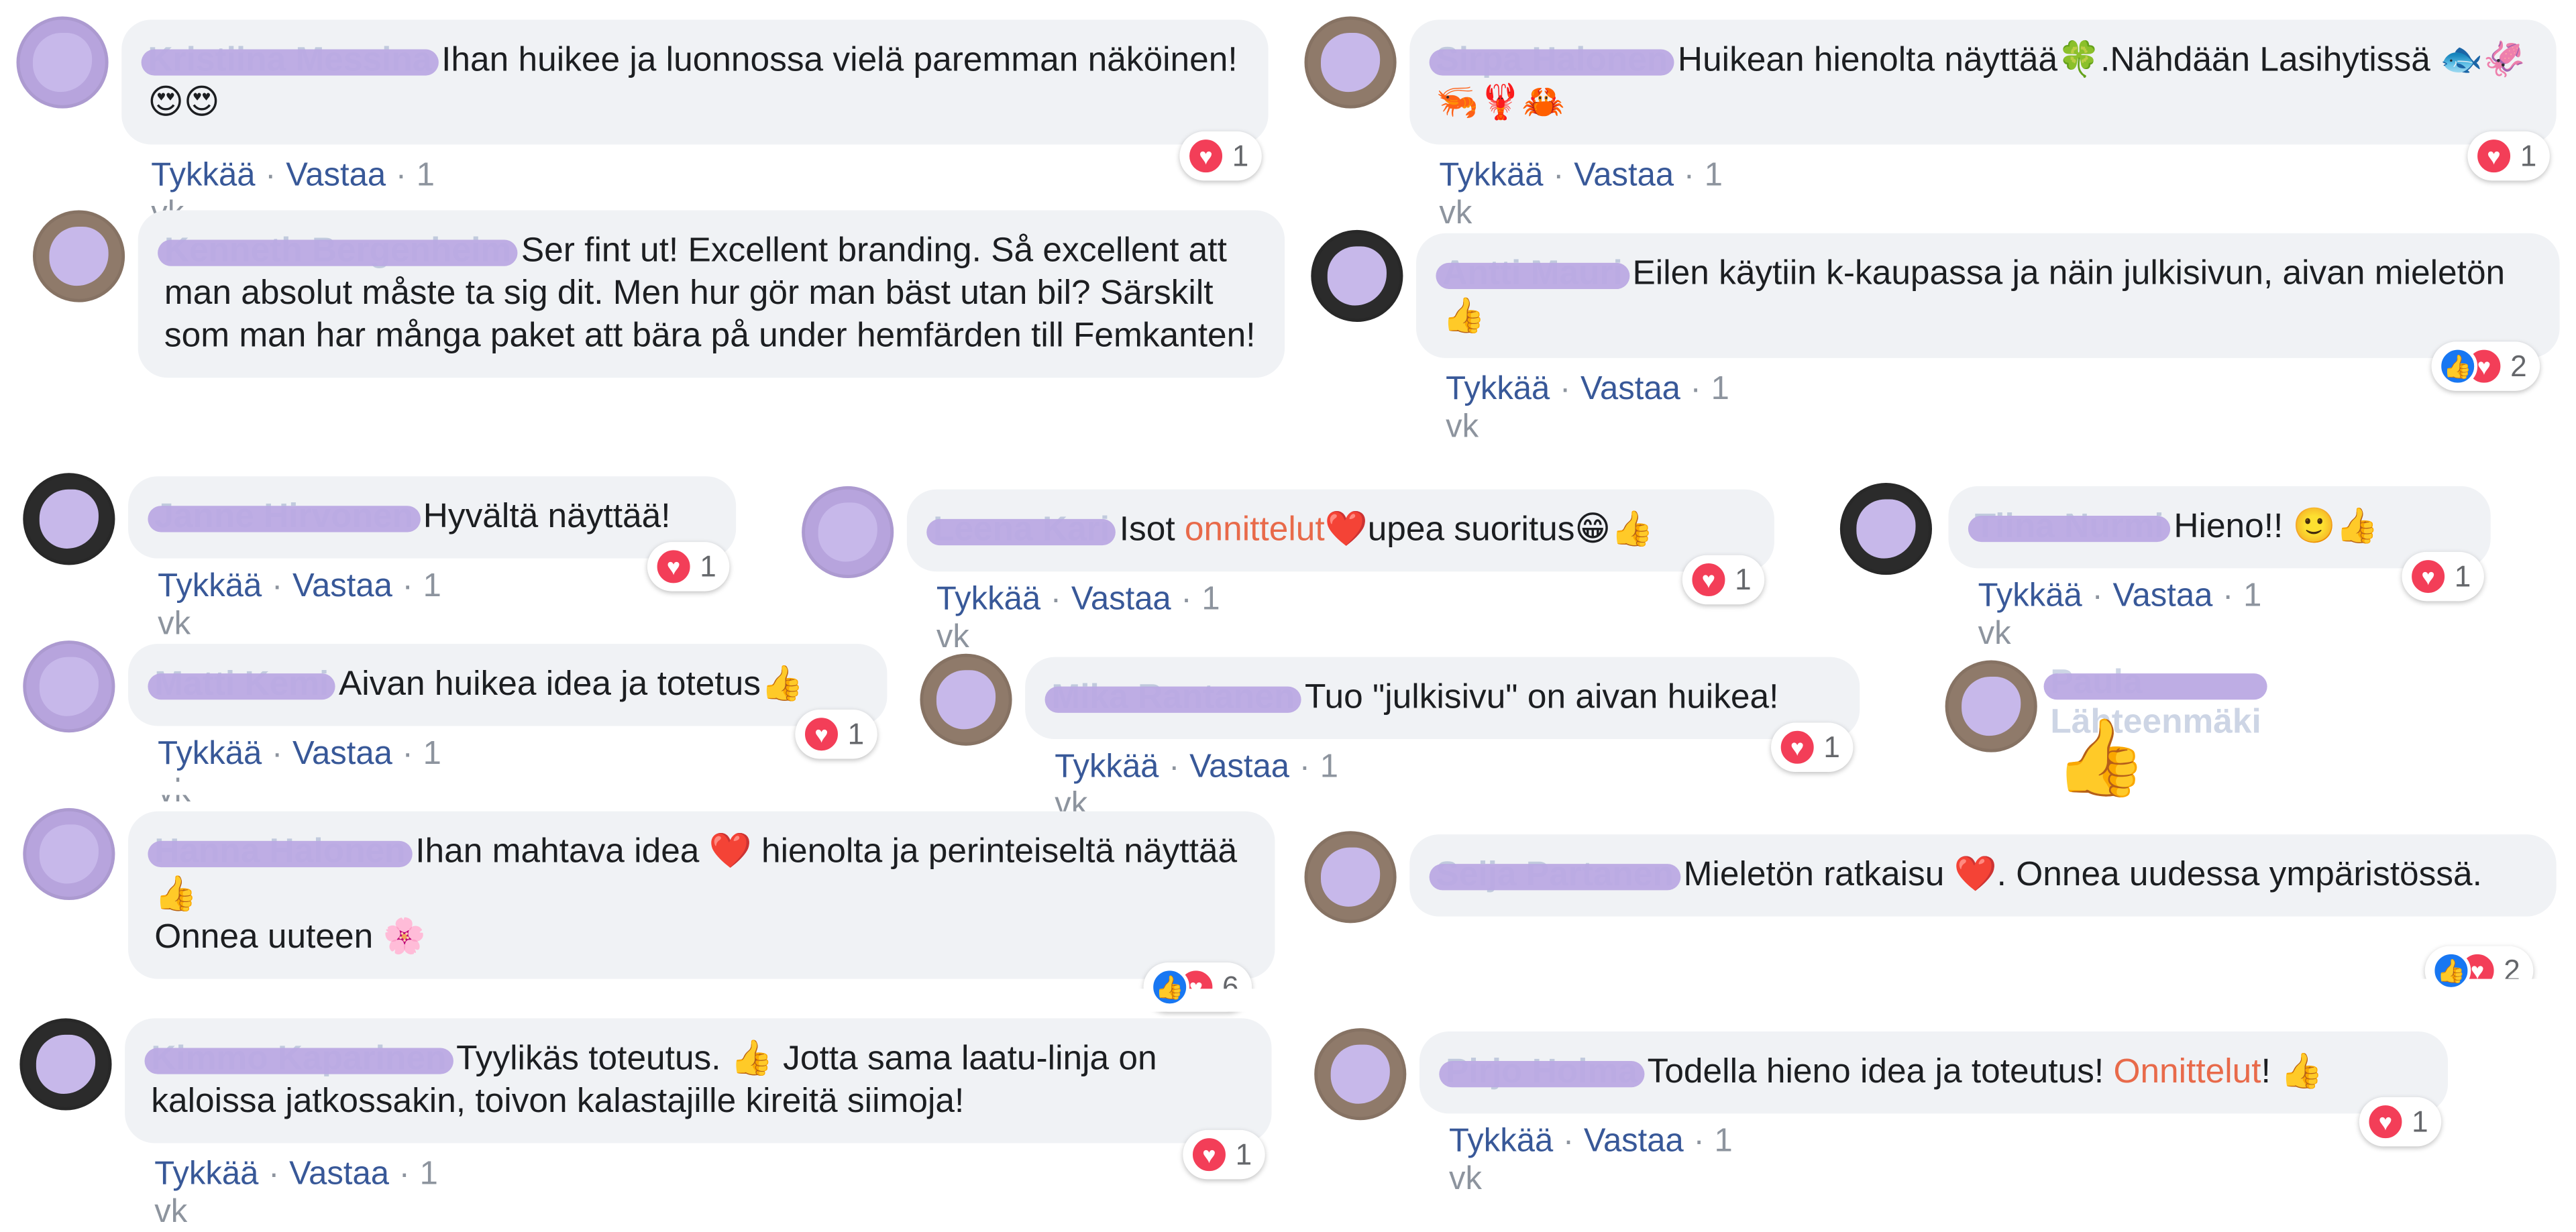  What do you see at coordinates (2485, 366) in the screenshot?
I see `reaction-count: 👍 ♥ 2` at bounding box center [2485, 366].